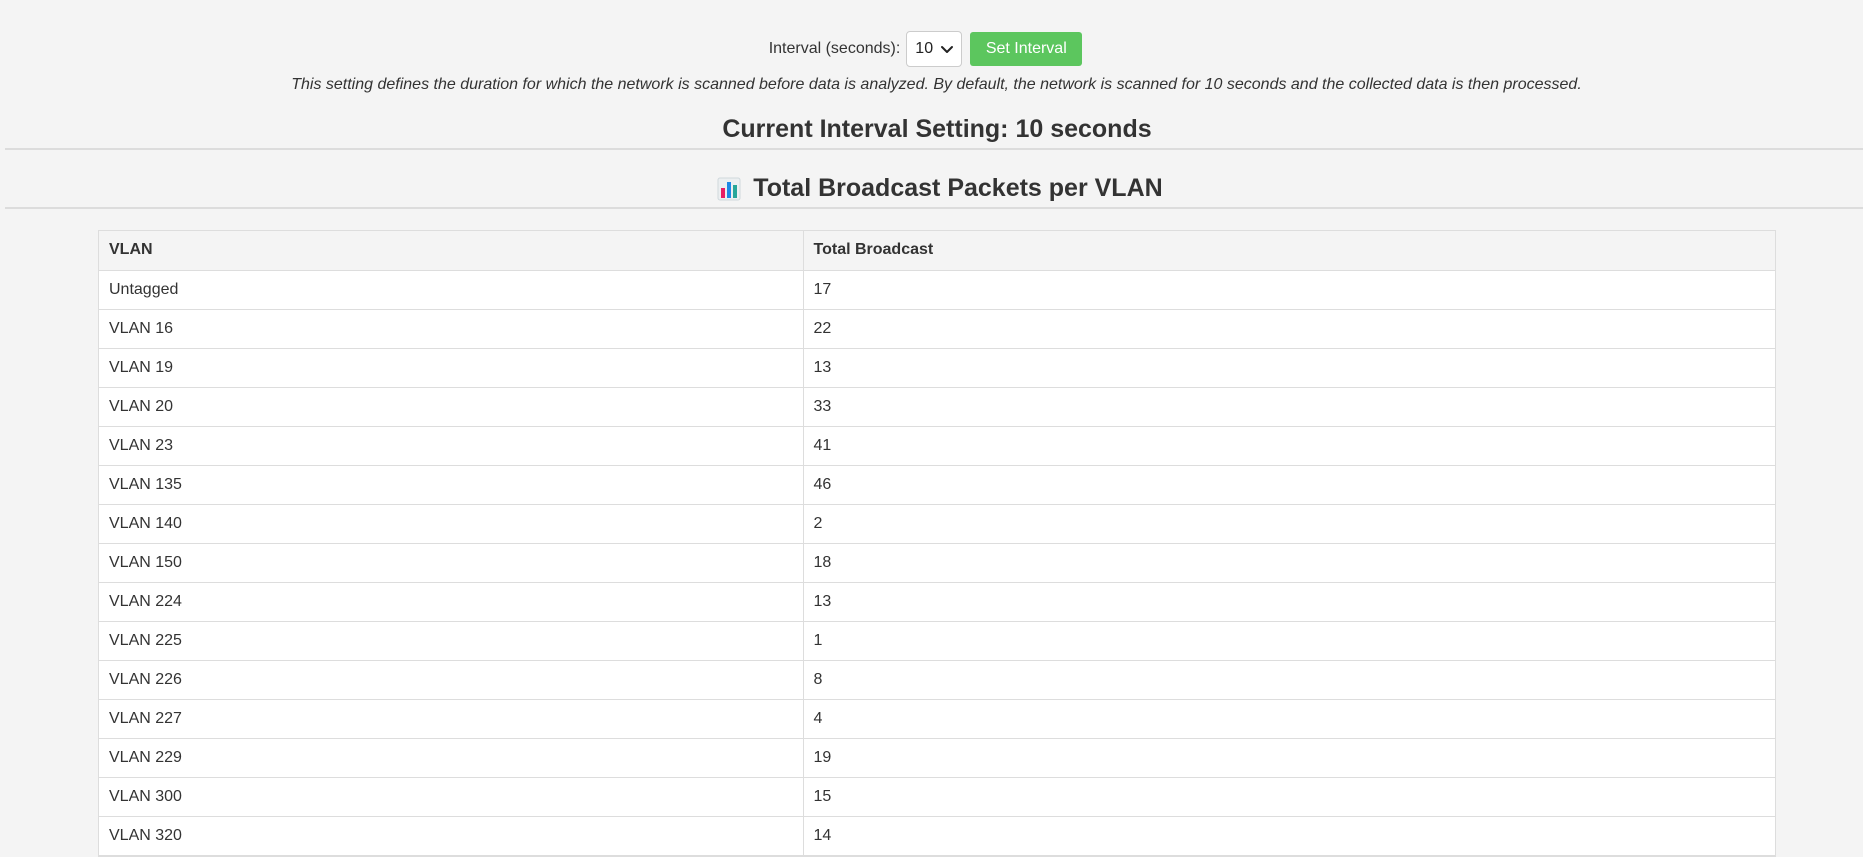  Describe the element at coordinates (1288, 836) in the screenshot. I see `total-broadcast-cell: 14` at that location.